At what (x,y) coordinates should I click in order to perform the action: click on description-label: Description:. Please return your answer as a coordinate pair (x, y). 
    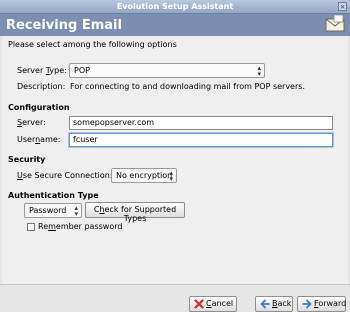
    Looking at the image, I should click on (41, 86).